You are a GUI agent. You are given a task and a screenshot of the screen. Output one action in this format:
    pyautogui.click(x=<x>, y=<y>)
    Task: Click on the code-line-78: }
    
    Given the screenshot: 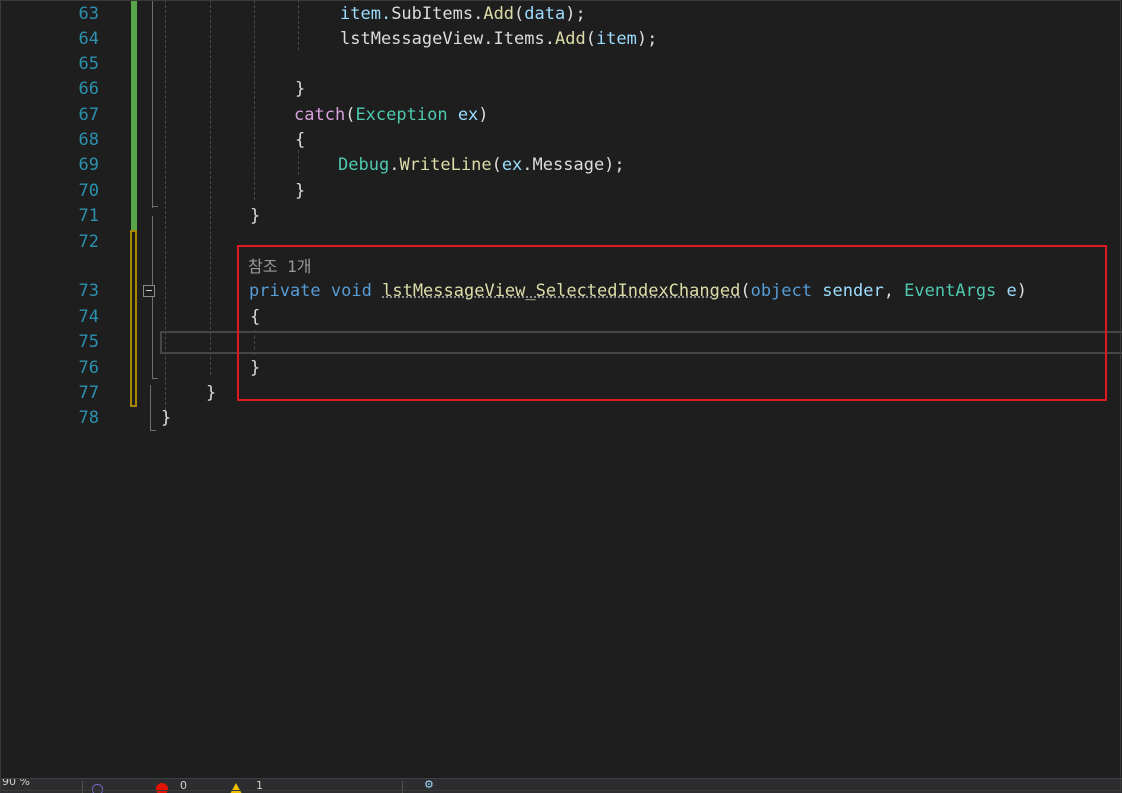 What is the action you would take?
    pyautogui.click(x=166, y=418)
    